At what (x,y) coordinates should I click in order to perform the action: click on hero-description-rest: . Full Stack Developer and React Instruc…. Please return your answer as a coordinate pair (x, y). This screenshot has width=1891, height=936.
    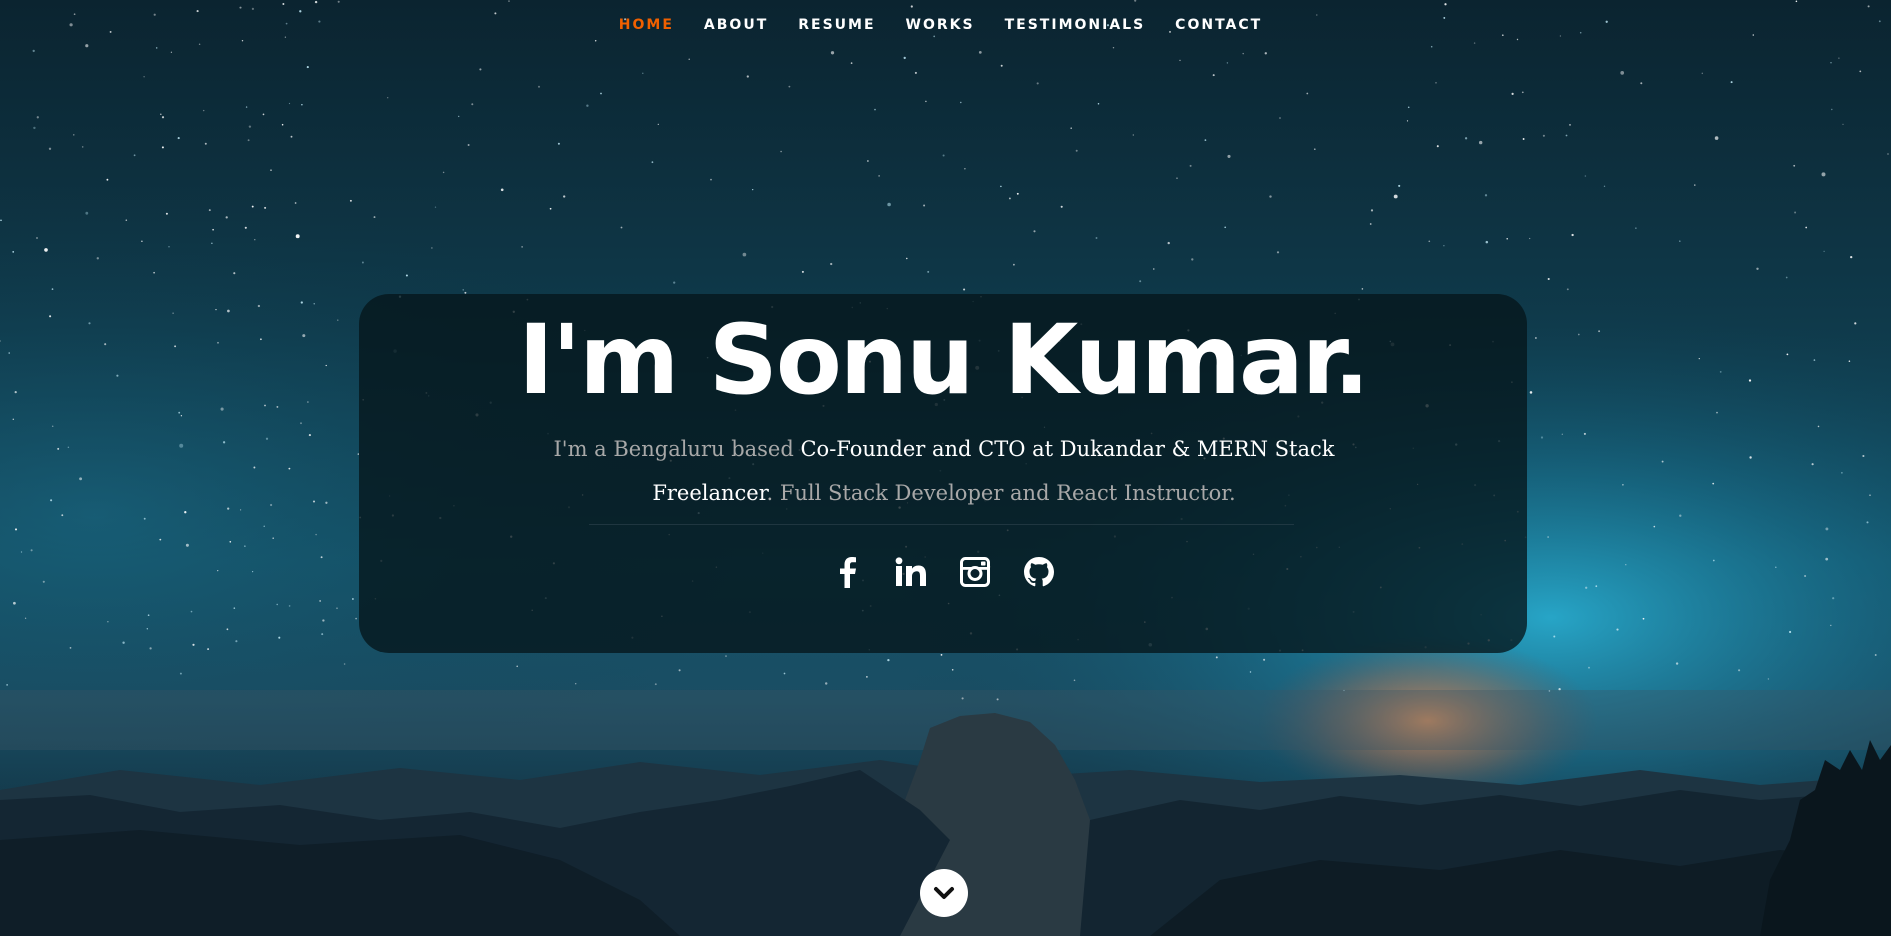
    Looking at the image, I should click on (1001, 493).